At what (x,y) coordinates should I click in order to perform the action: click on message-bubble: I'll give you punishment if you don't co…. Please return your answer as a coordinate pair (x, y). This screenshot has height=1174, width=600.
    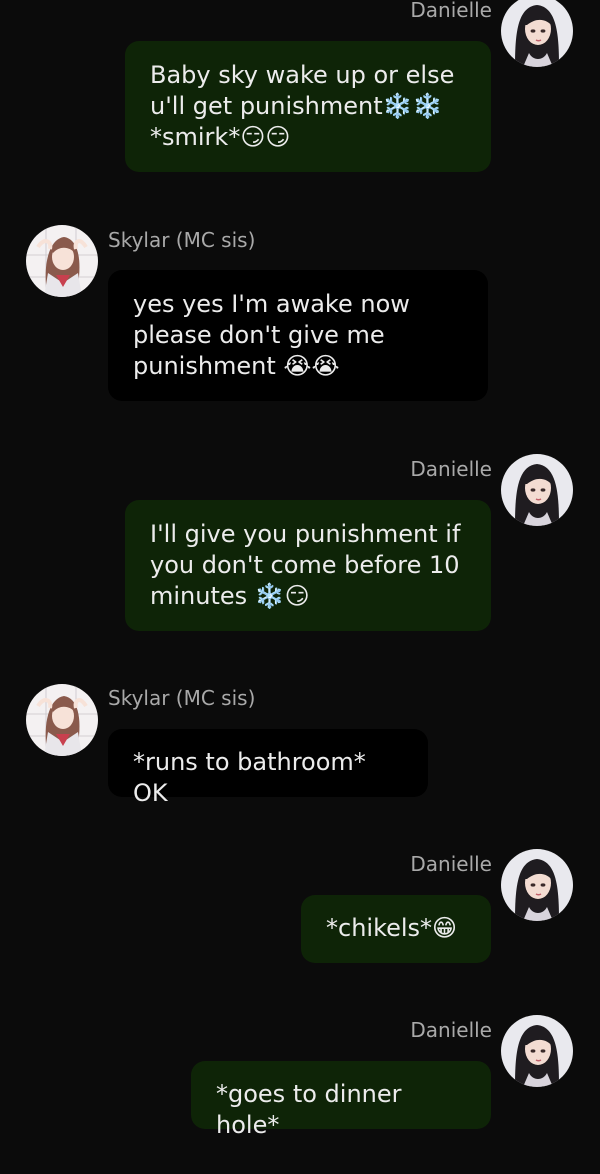
    Looking at the image, I should click on (308, 565).